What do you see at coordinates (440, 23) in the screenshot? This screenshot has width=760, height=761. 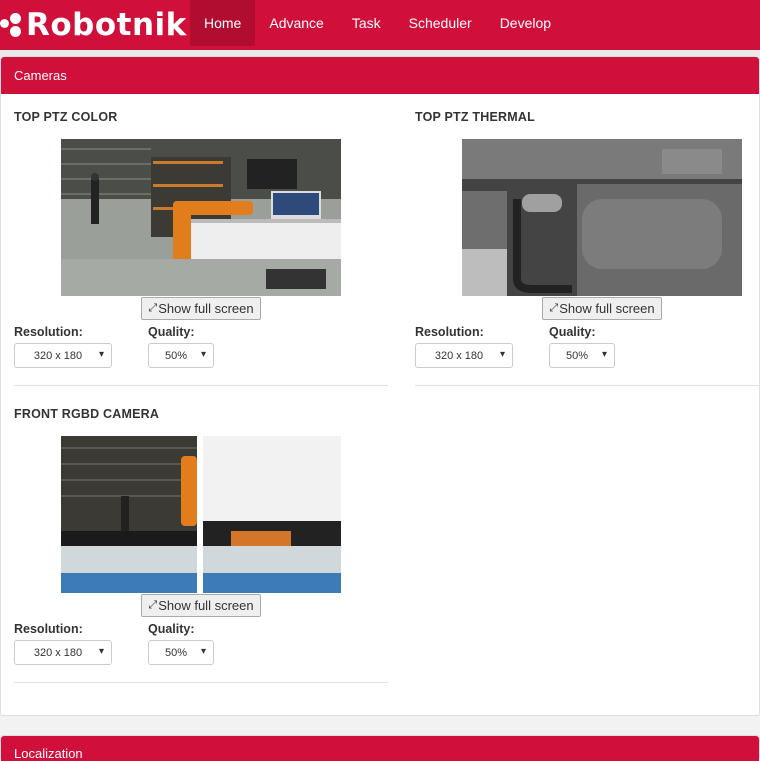 I see `nav-scheduler: Scheduler` at bounding box center [440, 23].